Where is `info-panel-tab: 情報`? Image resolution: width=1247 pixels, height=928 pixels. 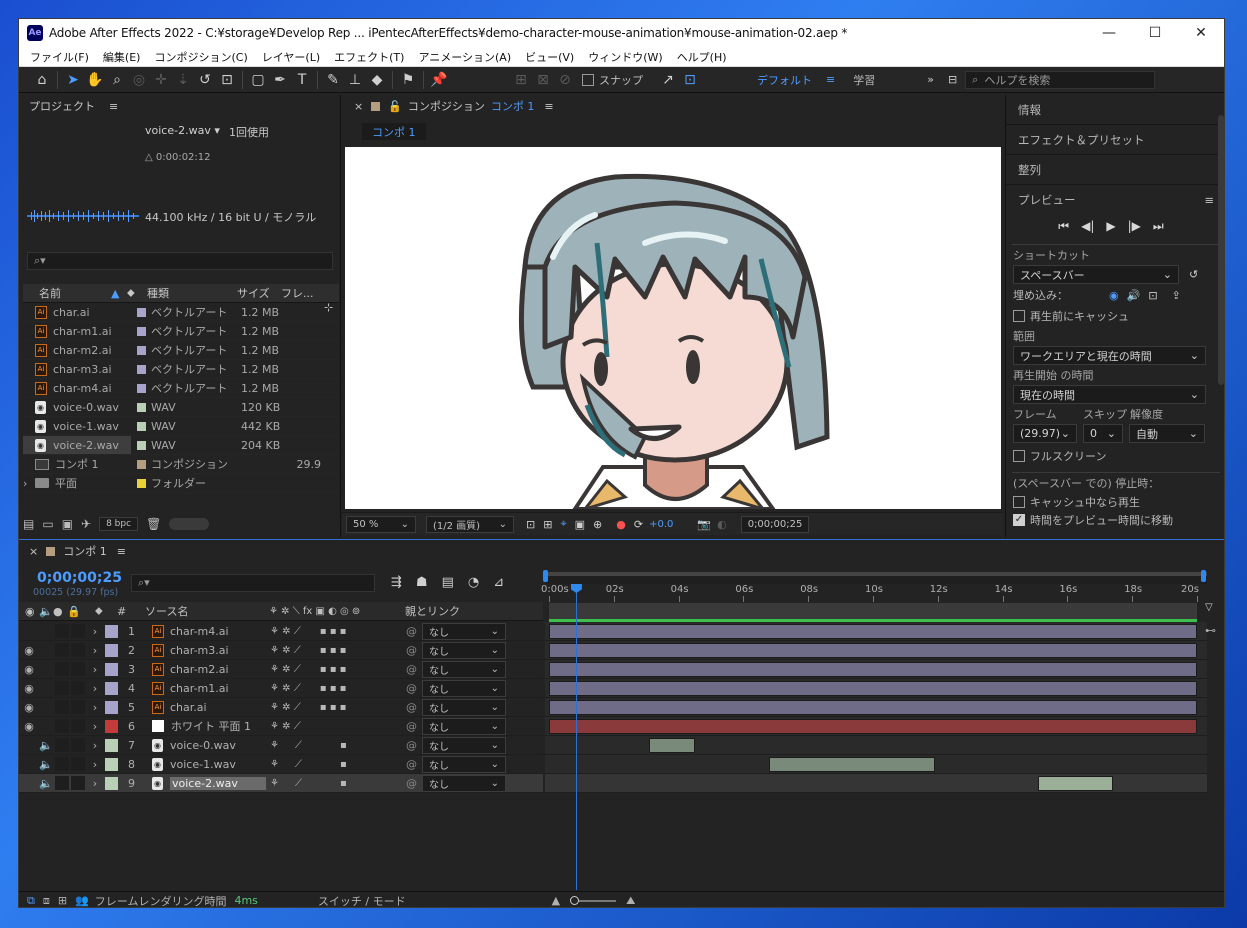 info-panel-tab: 情報 is located at coordinates (1115, 110).